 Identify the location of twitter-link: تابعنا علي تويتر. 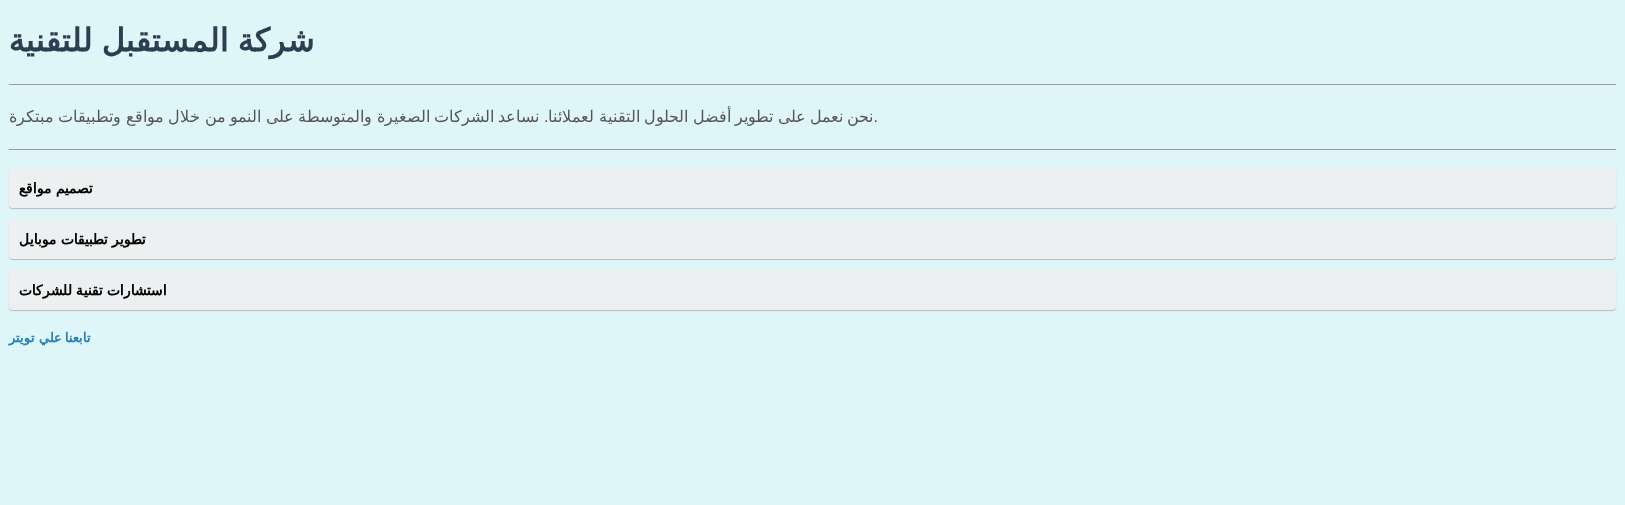
(50, 338).